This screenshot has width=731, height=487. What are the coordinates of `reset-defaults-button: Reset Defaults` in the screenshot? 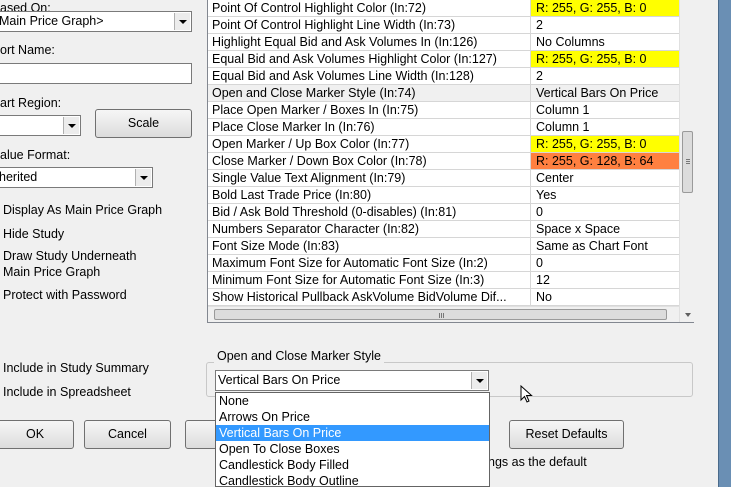 It's located at (566, 434).